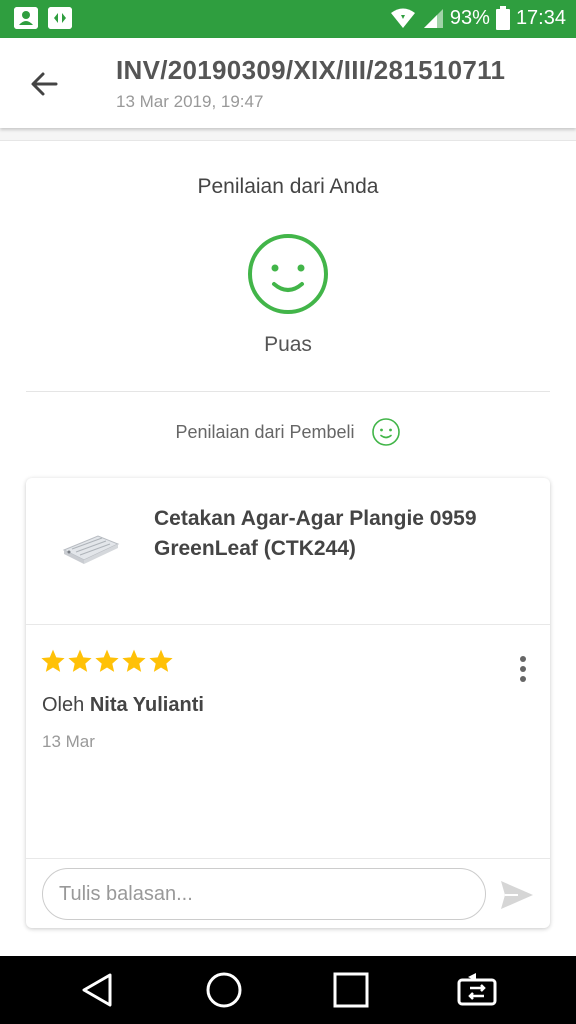 Image resolution: width=576 pixels, height=1024 pixels. I want to click on send-button, so click(517, 895).